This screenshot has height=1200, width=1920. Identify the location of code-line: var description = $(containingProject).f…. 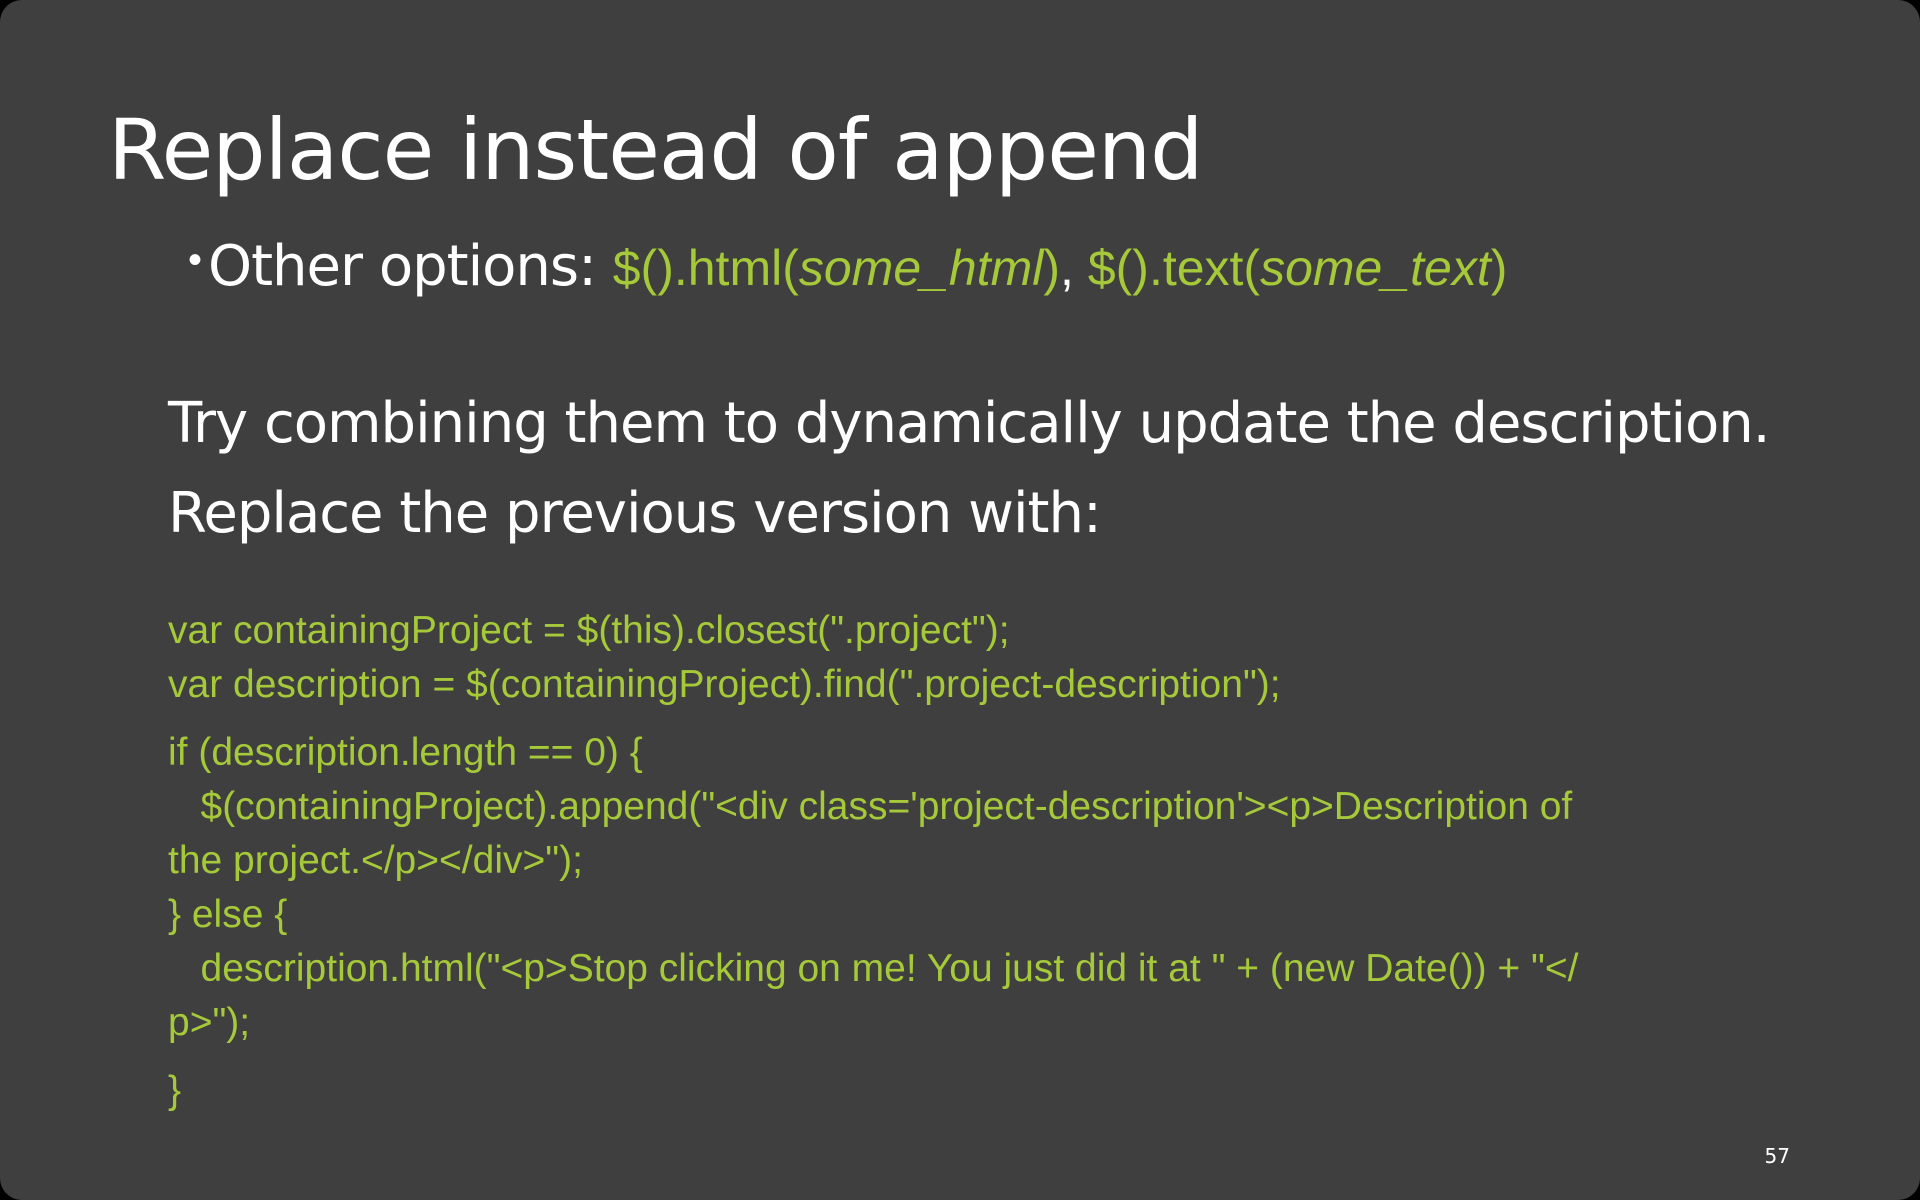
(724, 684).